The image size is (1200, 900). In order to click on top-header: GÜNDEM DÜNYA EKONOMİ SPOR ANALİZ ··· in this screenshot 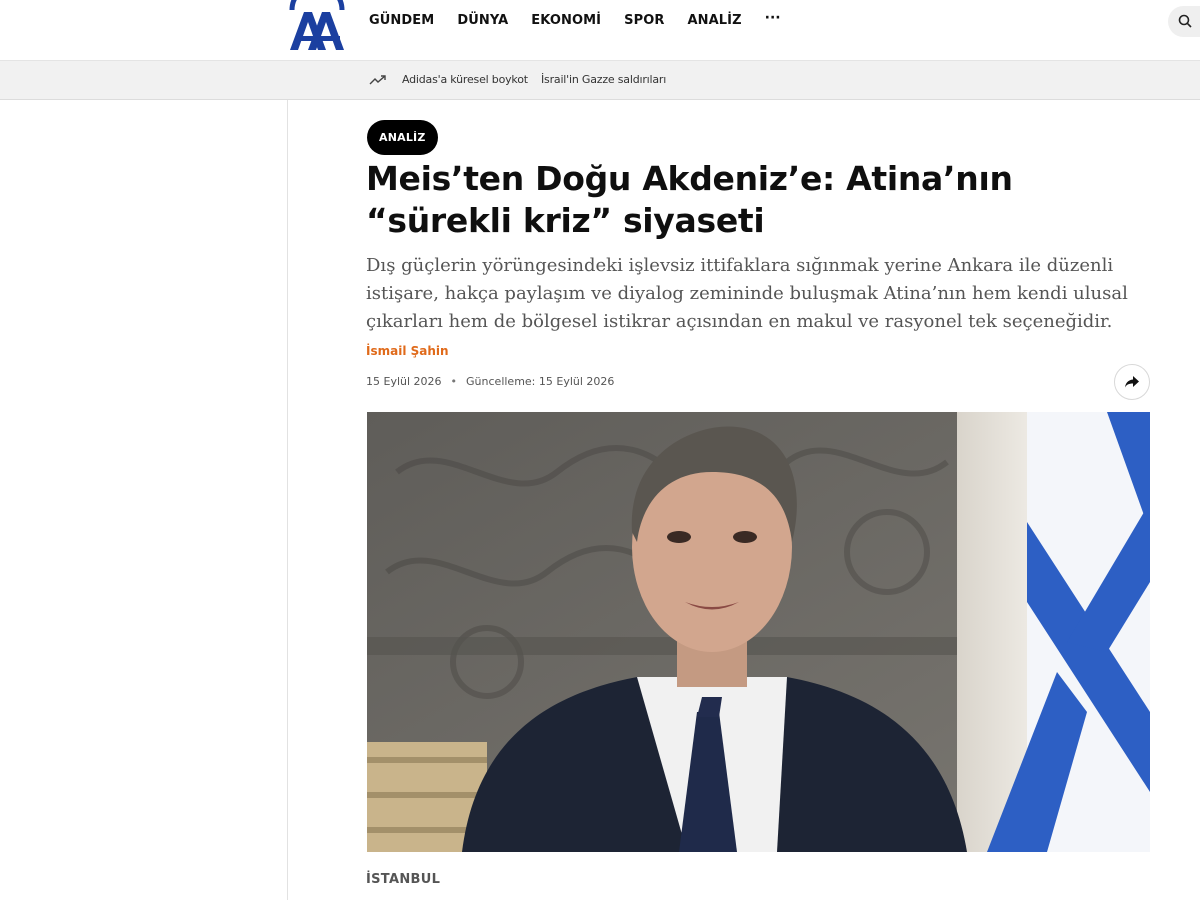, I will do `click(600, 30)`.